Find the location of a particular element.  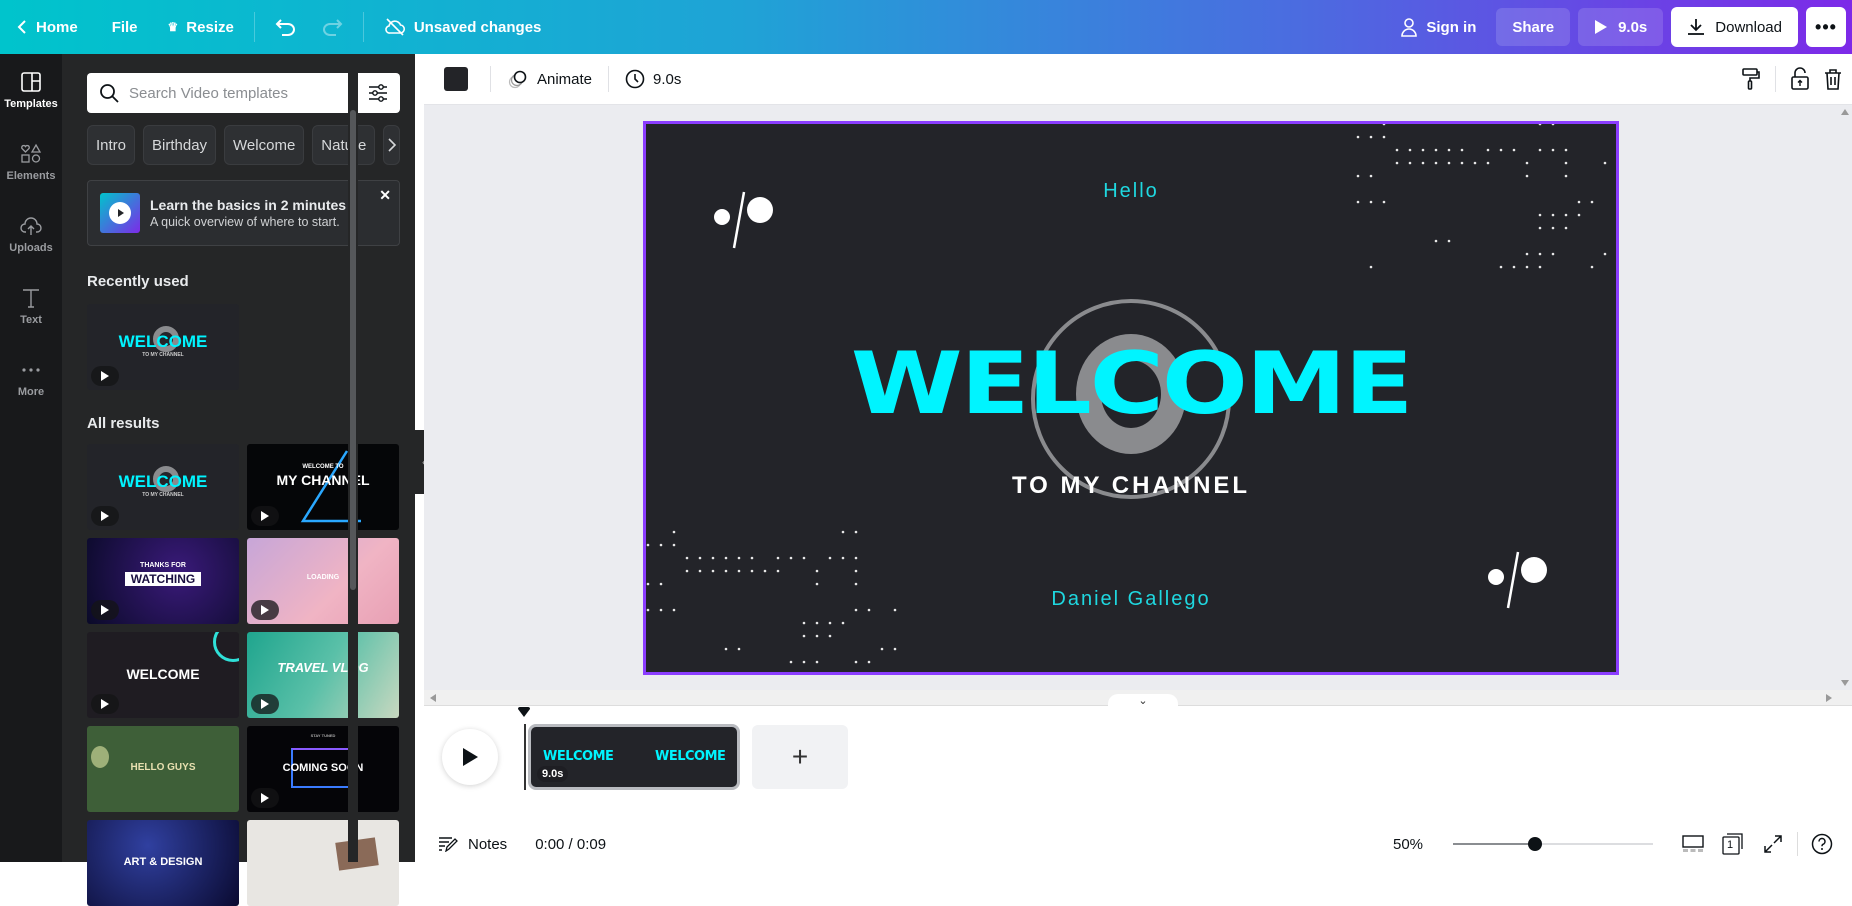

rail-item-more: More is located at coordinates (31, 378).